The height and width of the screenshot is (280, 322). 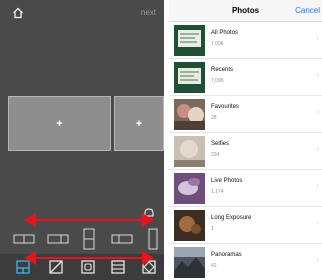 What do you see at coordinates (245, 225) in the screenshot?
I see `album-row: Long Exposure 1 ›` at bounding box center [245, 225].